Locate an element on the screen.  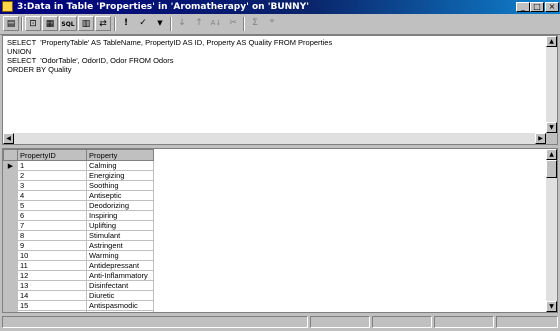
grid-vertical-scrollbar: ▲ ▼ is located at coordinates (551, 230).